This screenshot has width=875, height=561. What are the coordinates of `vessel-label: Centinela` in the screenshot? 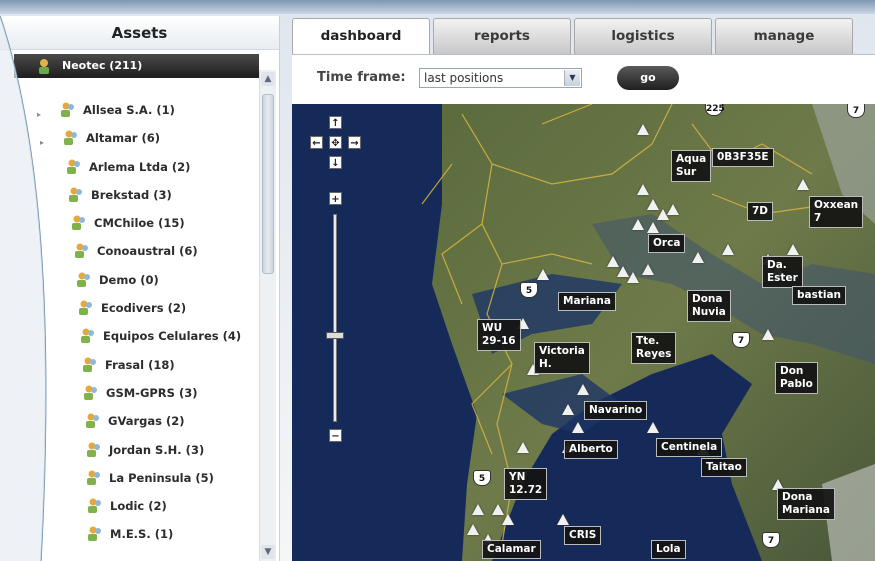 It's located at (689, 447).